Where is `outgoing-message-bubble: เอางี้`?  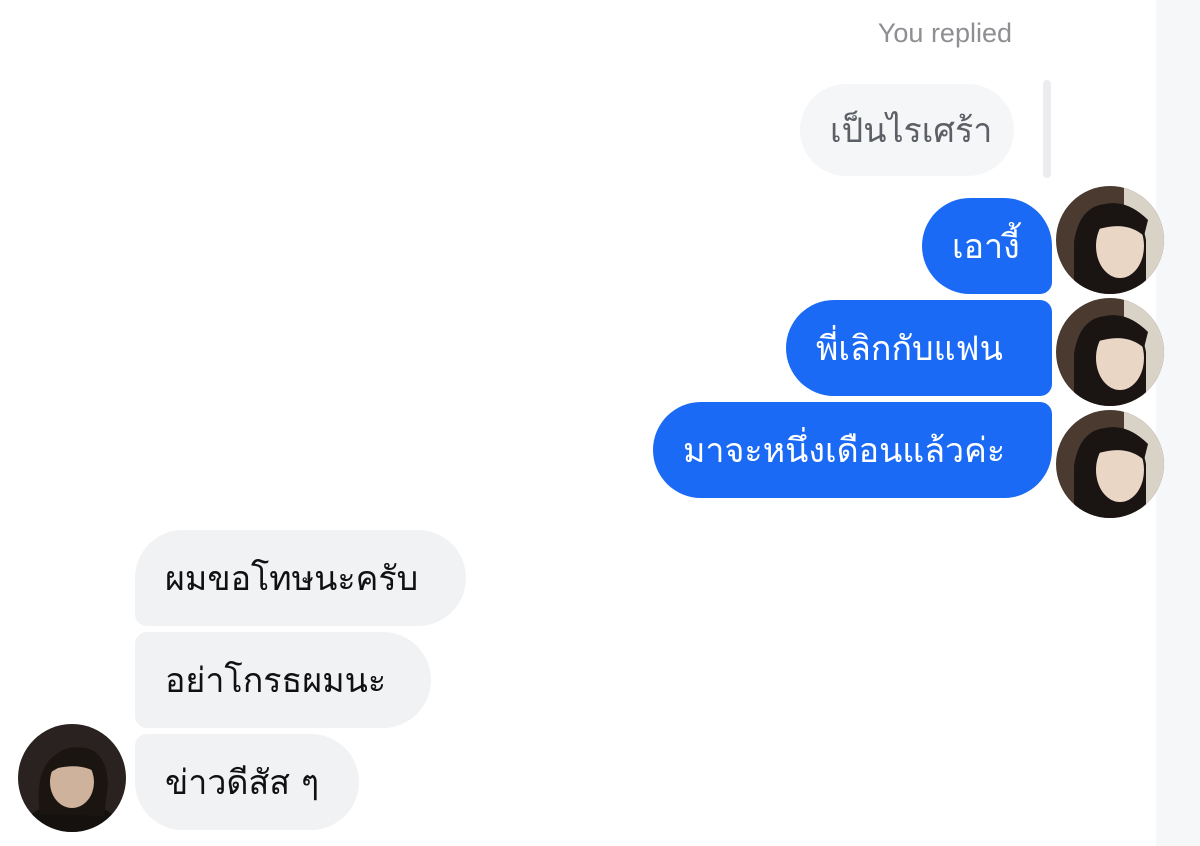 outgoing-message-bubble: เอางี้ is located at coordinates (987, 246).